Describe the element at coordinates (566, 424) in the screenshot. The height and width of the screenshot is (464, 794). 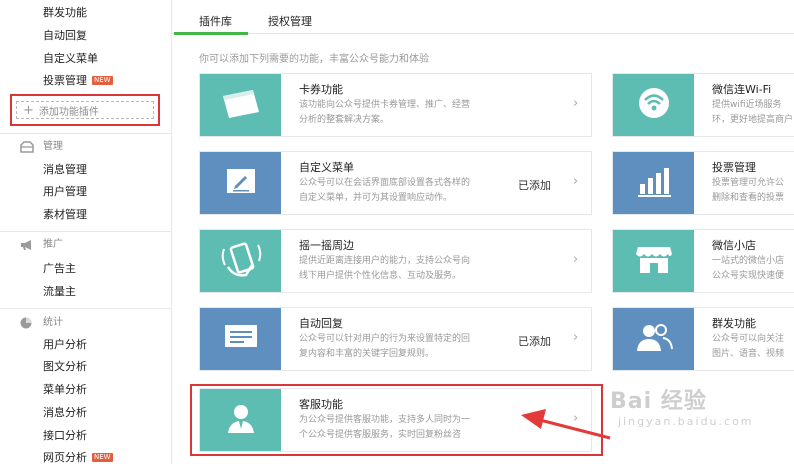
I see `annotation-arrow-icon` at that location.